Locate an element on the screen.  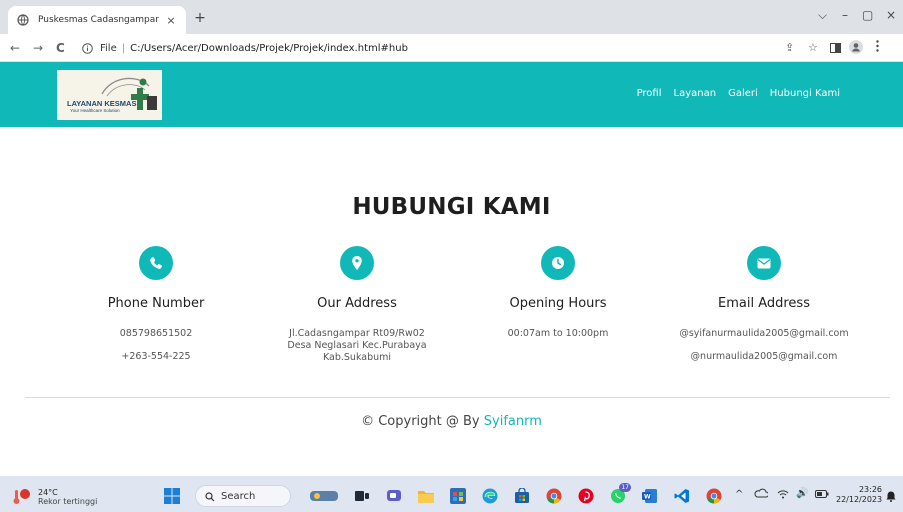
taskbar-search-input: Search is located at coordinates (243, 496).